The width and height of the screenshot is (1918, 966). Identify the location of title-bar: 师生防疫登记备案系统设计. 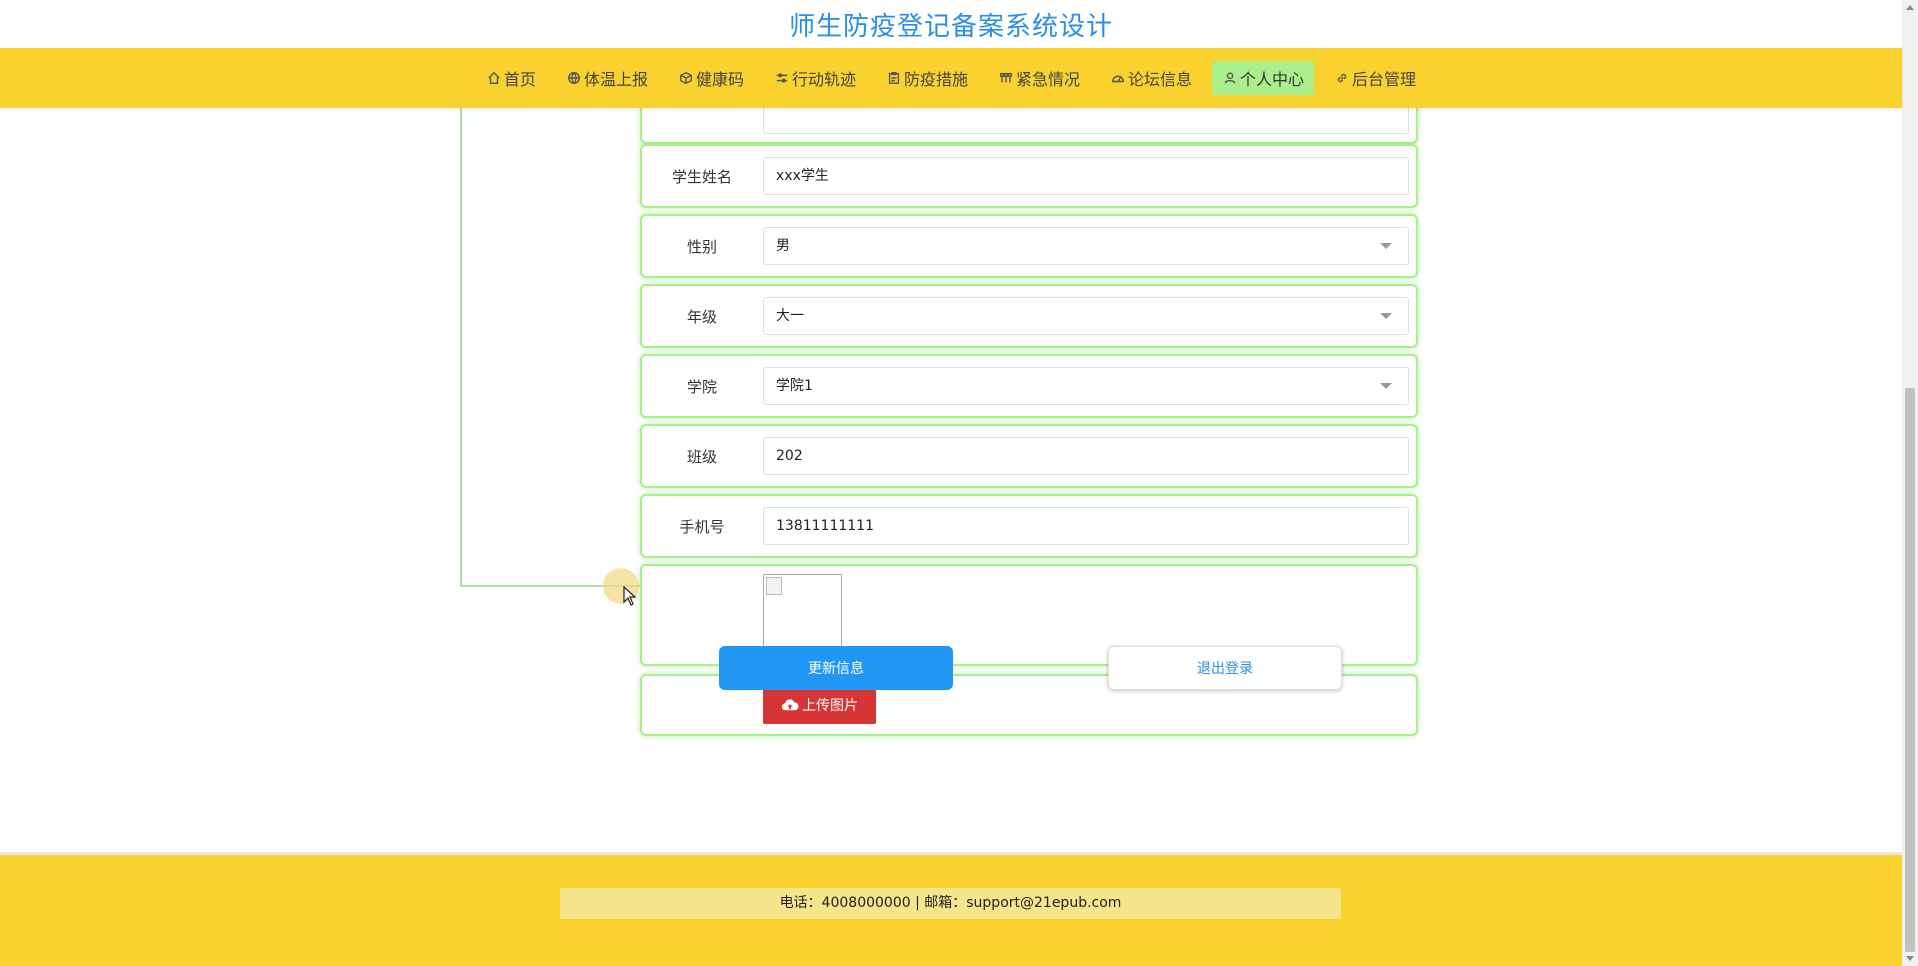
(951, 24).